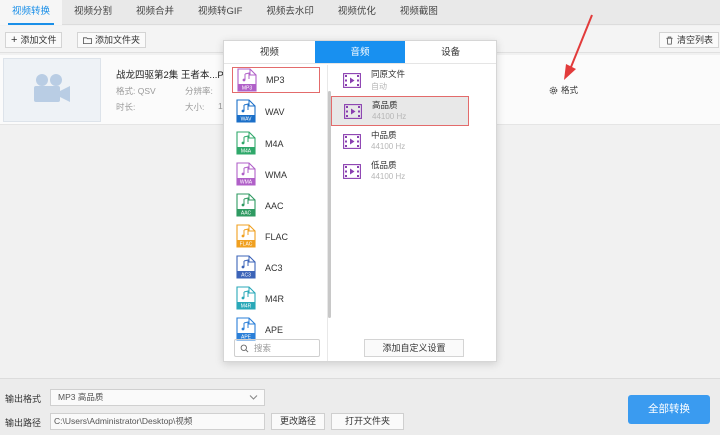  I want to click on plus-icon: +, so click(14, 40).